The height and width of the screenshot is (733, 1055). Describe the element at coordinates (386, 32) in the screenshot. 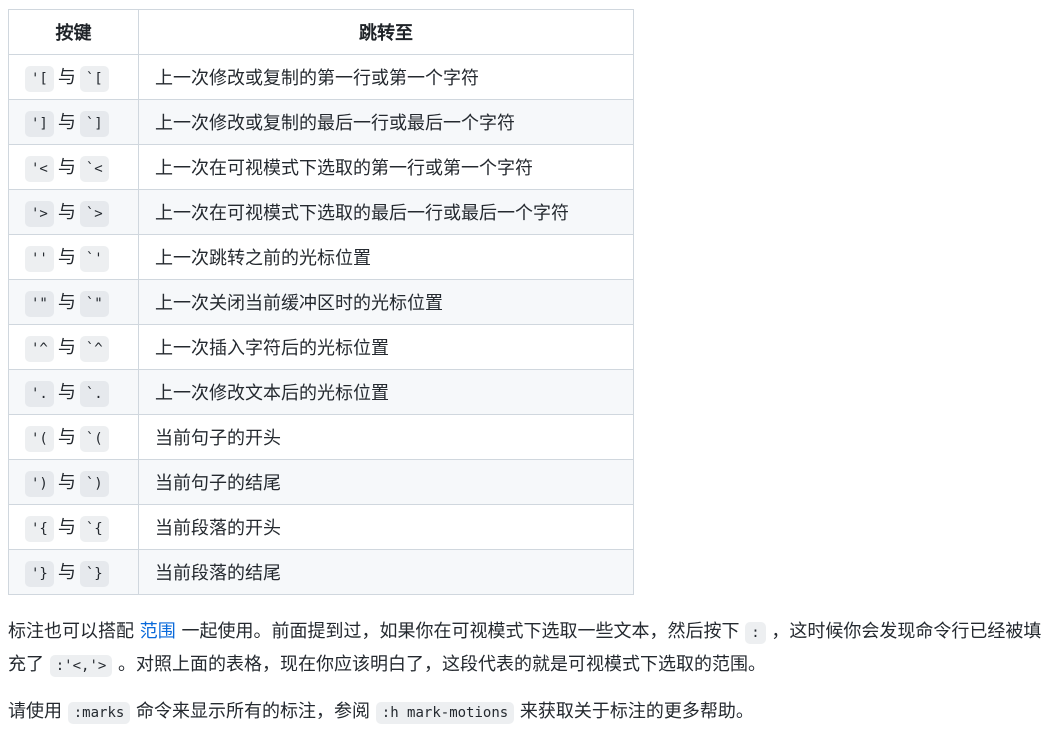

I see `header-jump-to: 跳转至` at that location.